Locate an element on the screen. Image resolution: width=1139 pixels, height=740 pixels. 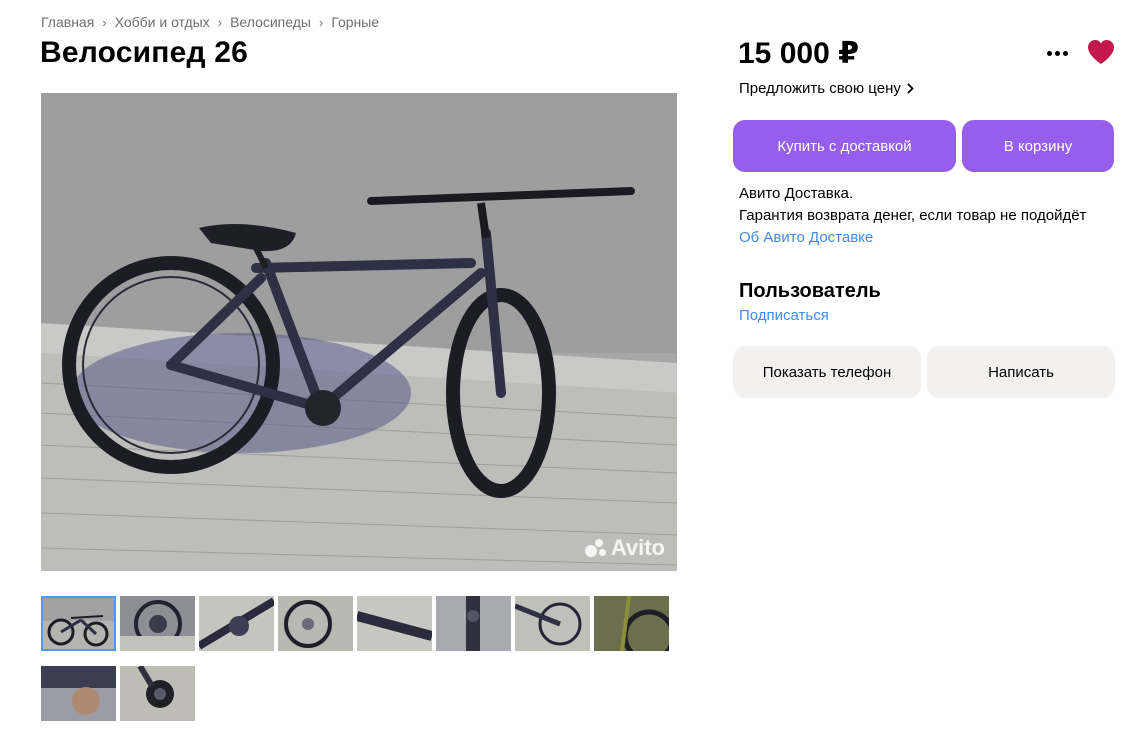
show-phone-button: Показать телефон is located at coordinates (827, 372).